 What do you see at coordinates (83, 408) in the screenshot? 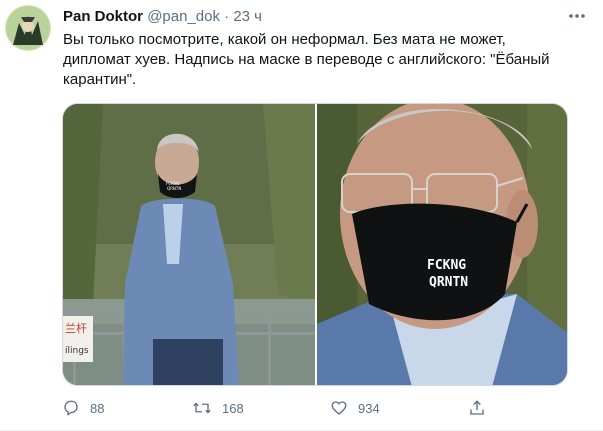
I see `reply-button: 88` at bounding box center [83, 408].